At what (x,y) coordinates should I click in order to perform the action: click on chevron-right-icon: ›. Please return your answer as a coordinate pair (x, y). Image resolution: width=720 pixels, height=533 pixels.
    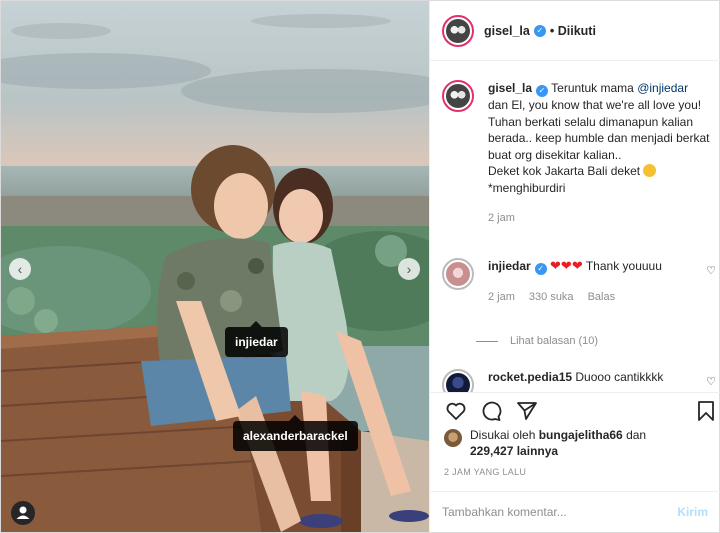
    Looking at the image, I should click on (409, 269).